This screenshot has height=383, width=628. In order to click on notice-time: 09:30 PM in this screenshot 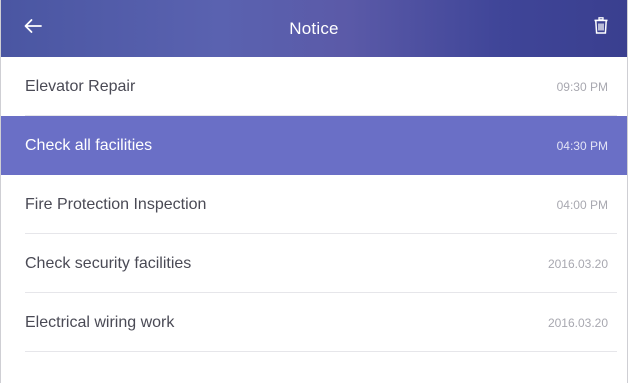, I will do `click(582, 86)`.